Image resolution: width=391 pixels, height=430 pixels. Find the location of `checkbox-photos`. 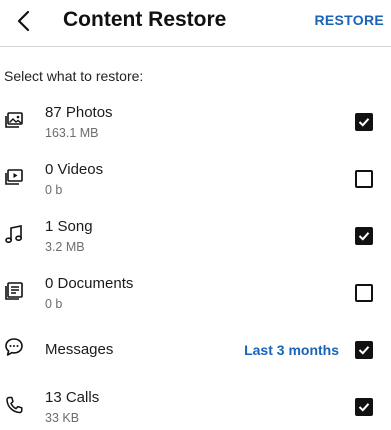

checkbox-photos is located at coordinates (364, 122).